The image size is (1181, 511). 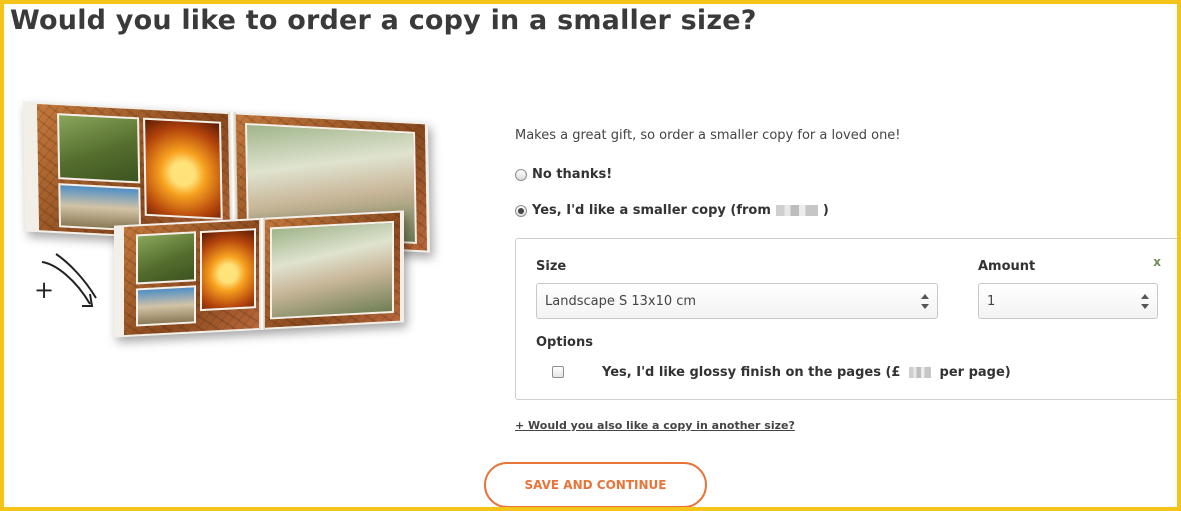 I want to click on amount-label: Amount, so click(x=1007, y=266).